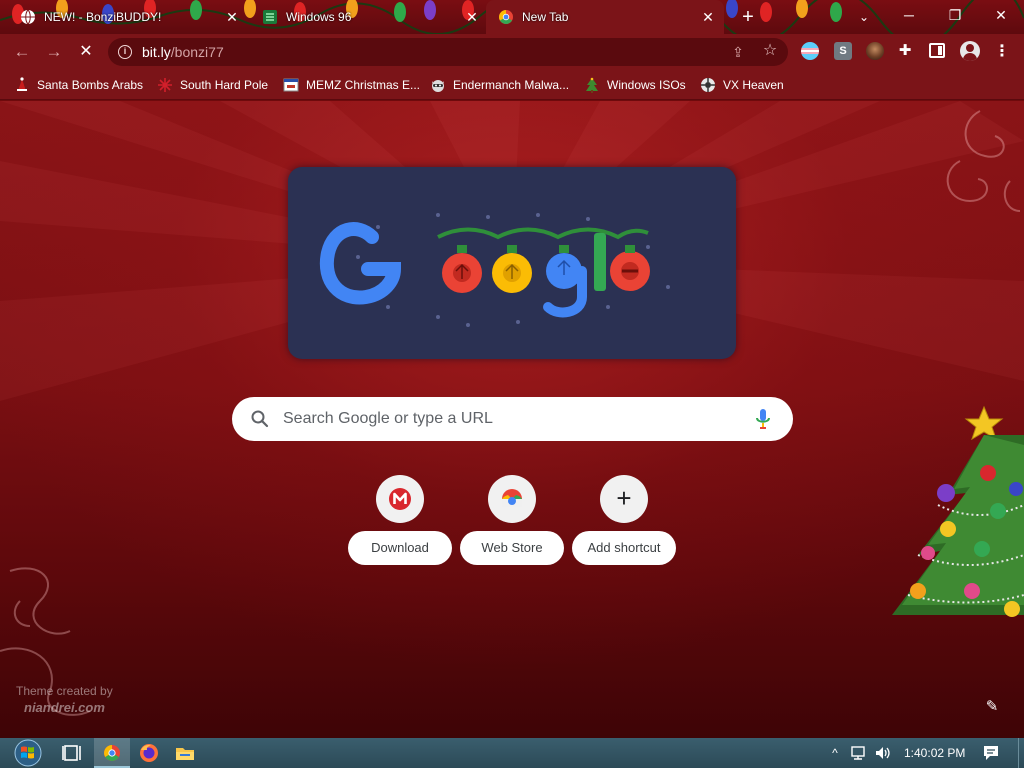 This screenshot has width=1024, height=768. What do you see at coordinates (22, 84) in the screenshot?
I see `santa-icon` at bounding box center [22, 84].